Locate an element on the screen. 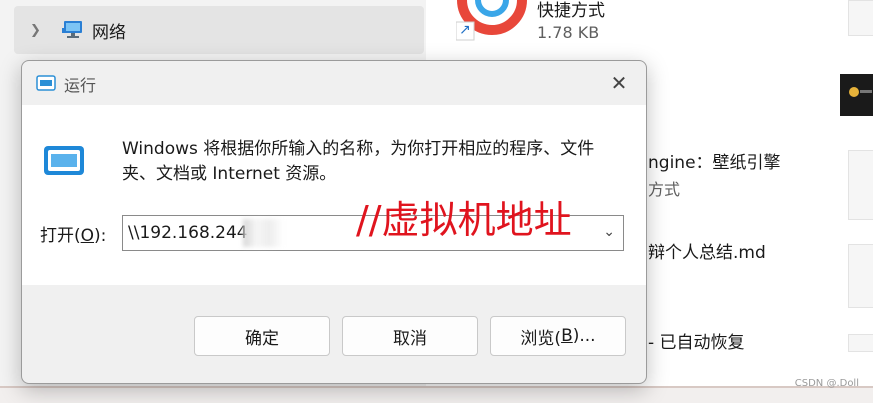  cancel-button: 取消 is located at coordinates (410, 336).